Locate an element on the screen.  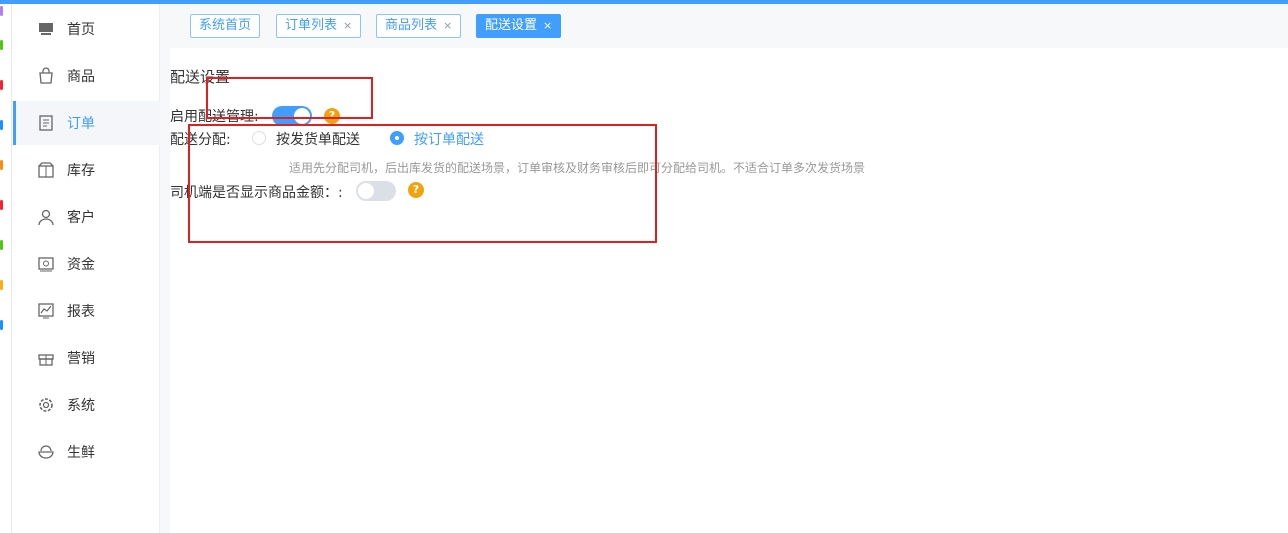
tab-product-list: 商品列表 × is located at coordinates (419, 26).